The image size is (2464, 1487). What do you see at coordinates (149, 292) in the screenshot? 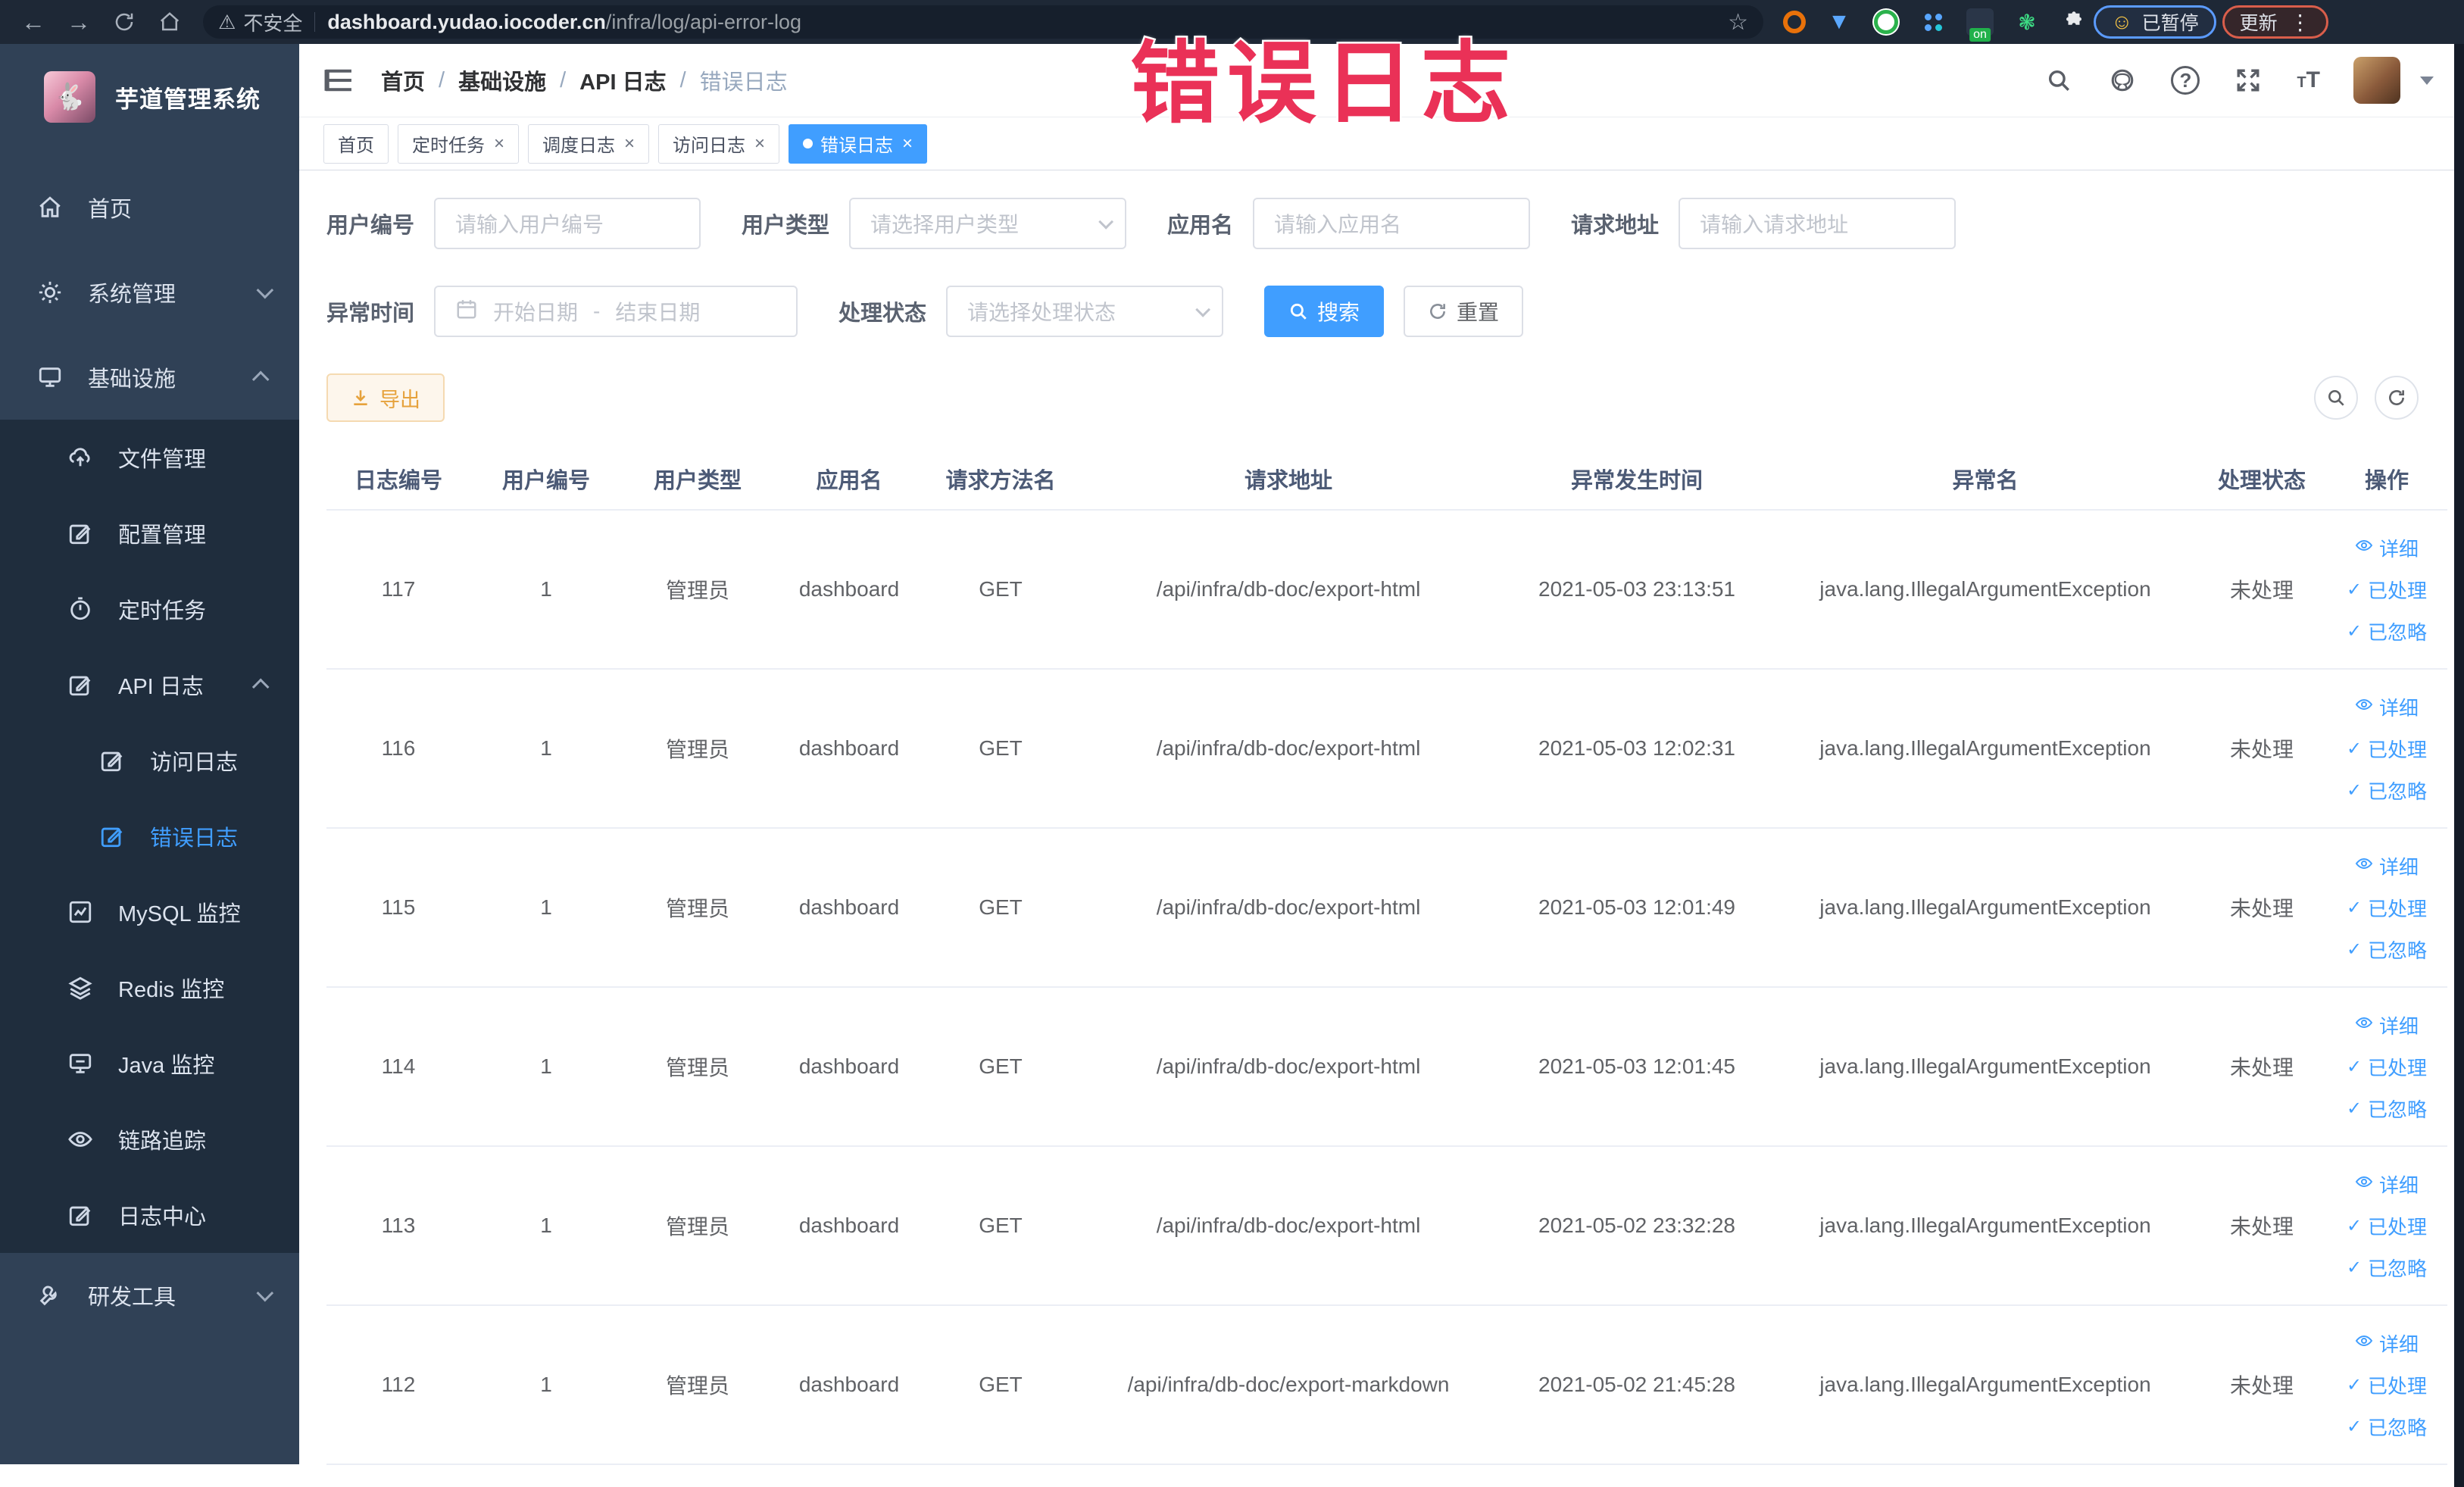
I see `sidebar-item-系统管理: 系统管理` at bounding box center [149, 292].